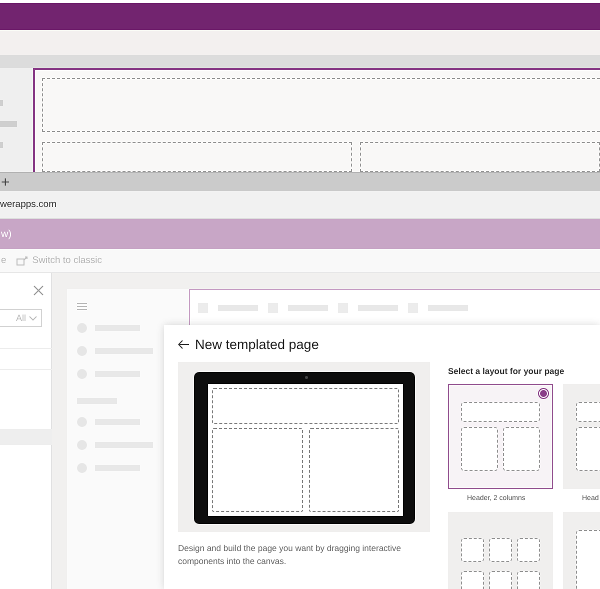 The height and width of the screenshot is (589, 600). Describe the element at coordinates (290, 555) in the screenshot. I see `description-text: Design and build the page you want by dragging interactive components into the canvas.` at that location.